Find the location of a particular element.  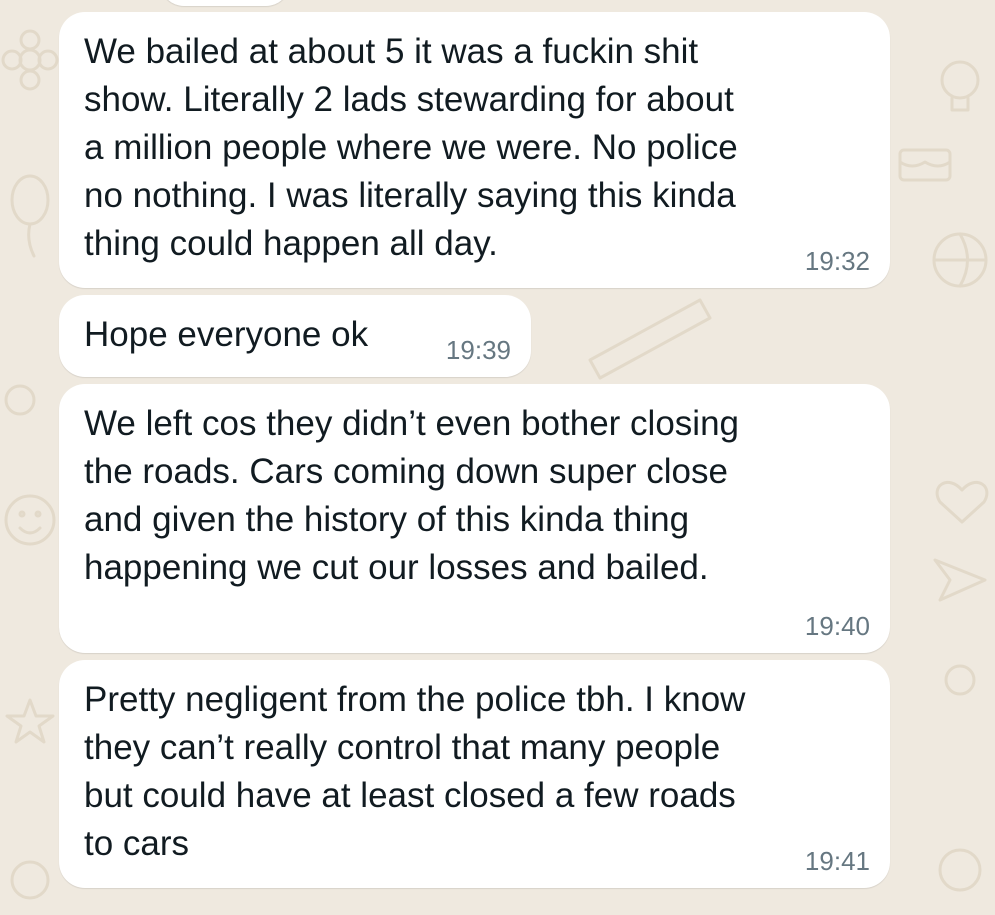

message-timestamp: 19:32 is located at coordinates (837, 261).